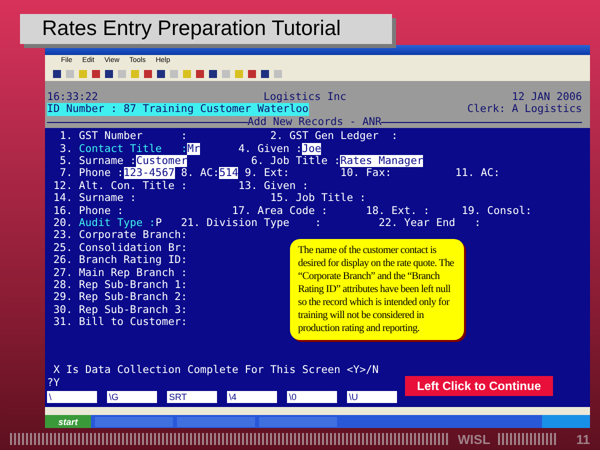 This screenshot has width=600, height=450. What do you see at coordinates (292, 210) in the screenshot?
I see `terminal-text: 16. Phone : 17. Area Code : 18. Ext. : 19. Consol:` at bounding box center [292, 210].